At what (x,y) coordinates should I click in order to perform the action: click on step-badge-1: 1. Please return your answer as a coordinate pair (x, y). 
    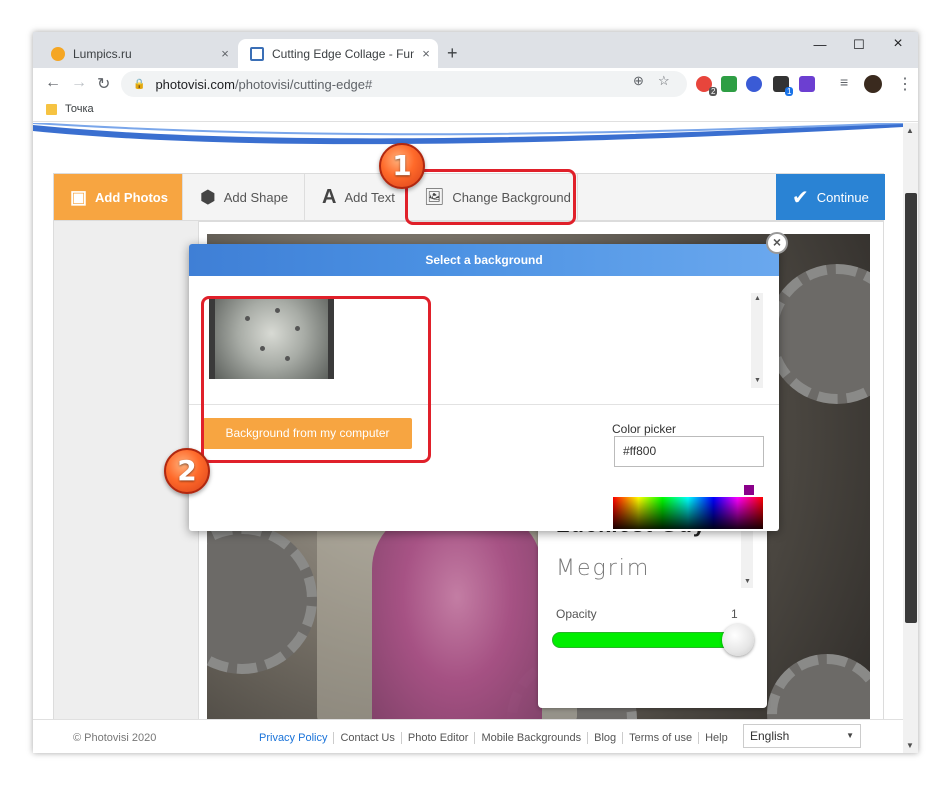
    Looking at the image, I should click on (402, 166).